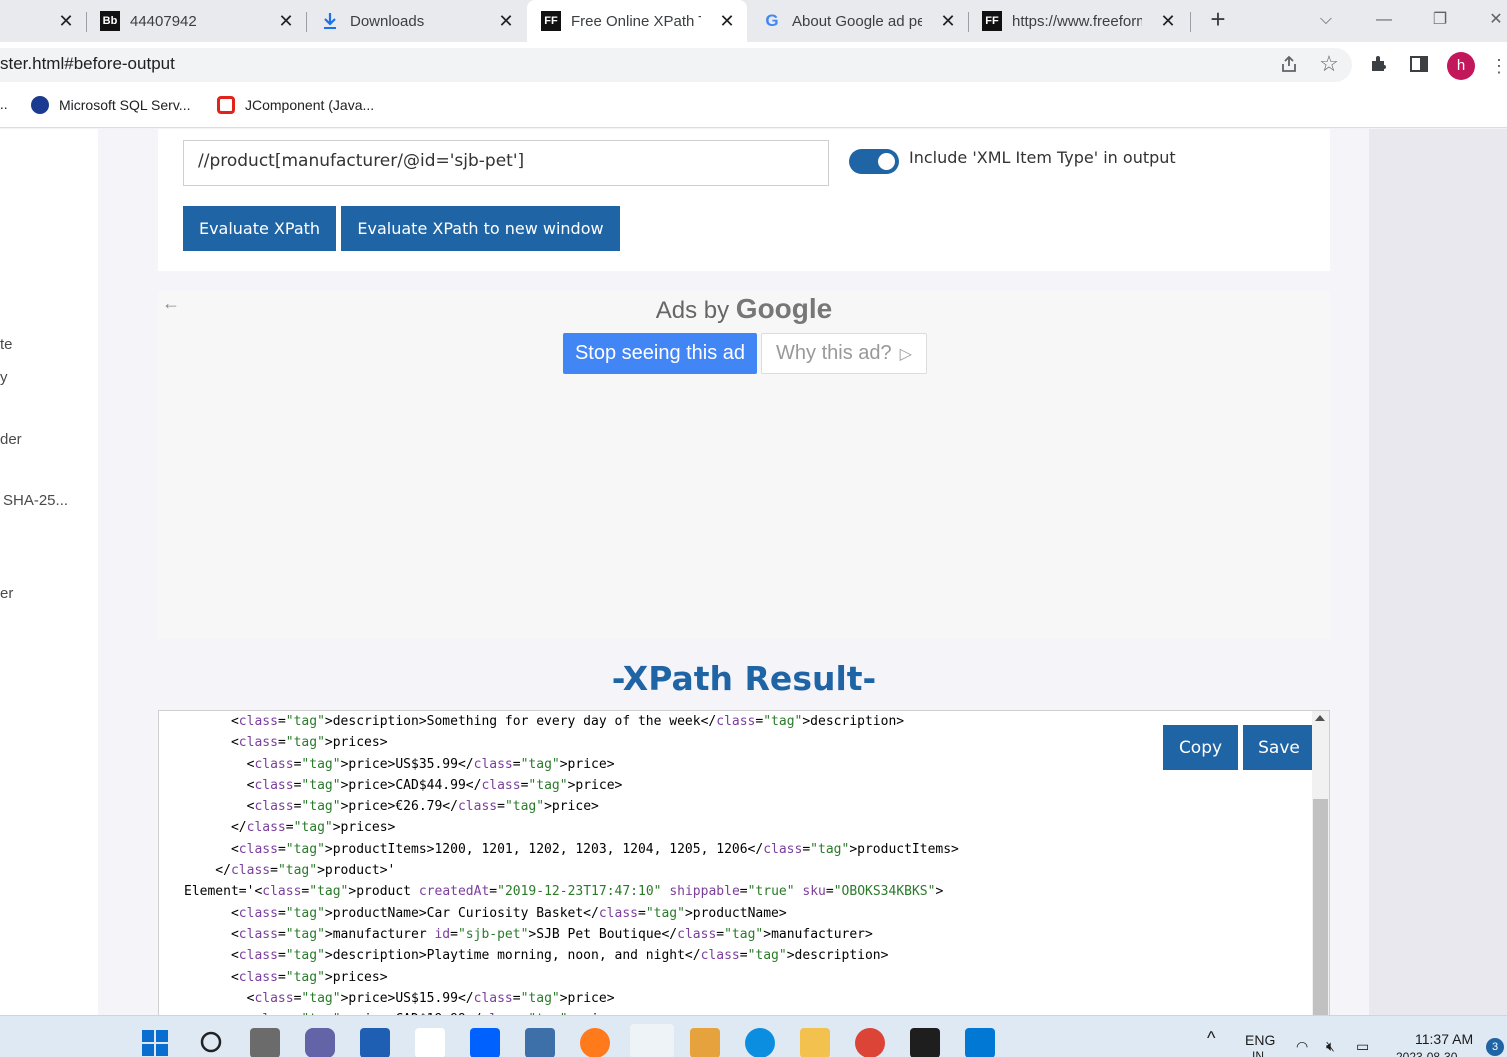 The image size is (1507, 1057). I want to click on tab-blackboard: Bb 44407942 ✕, so click(196, 21).